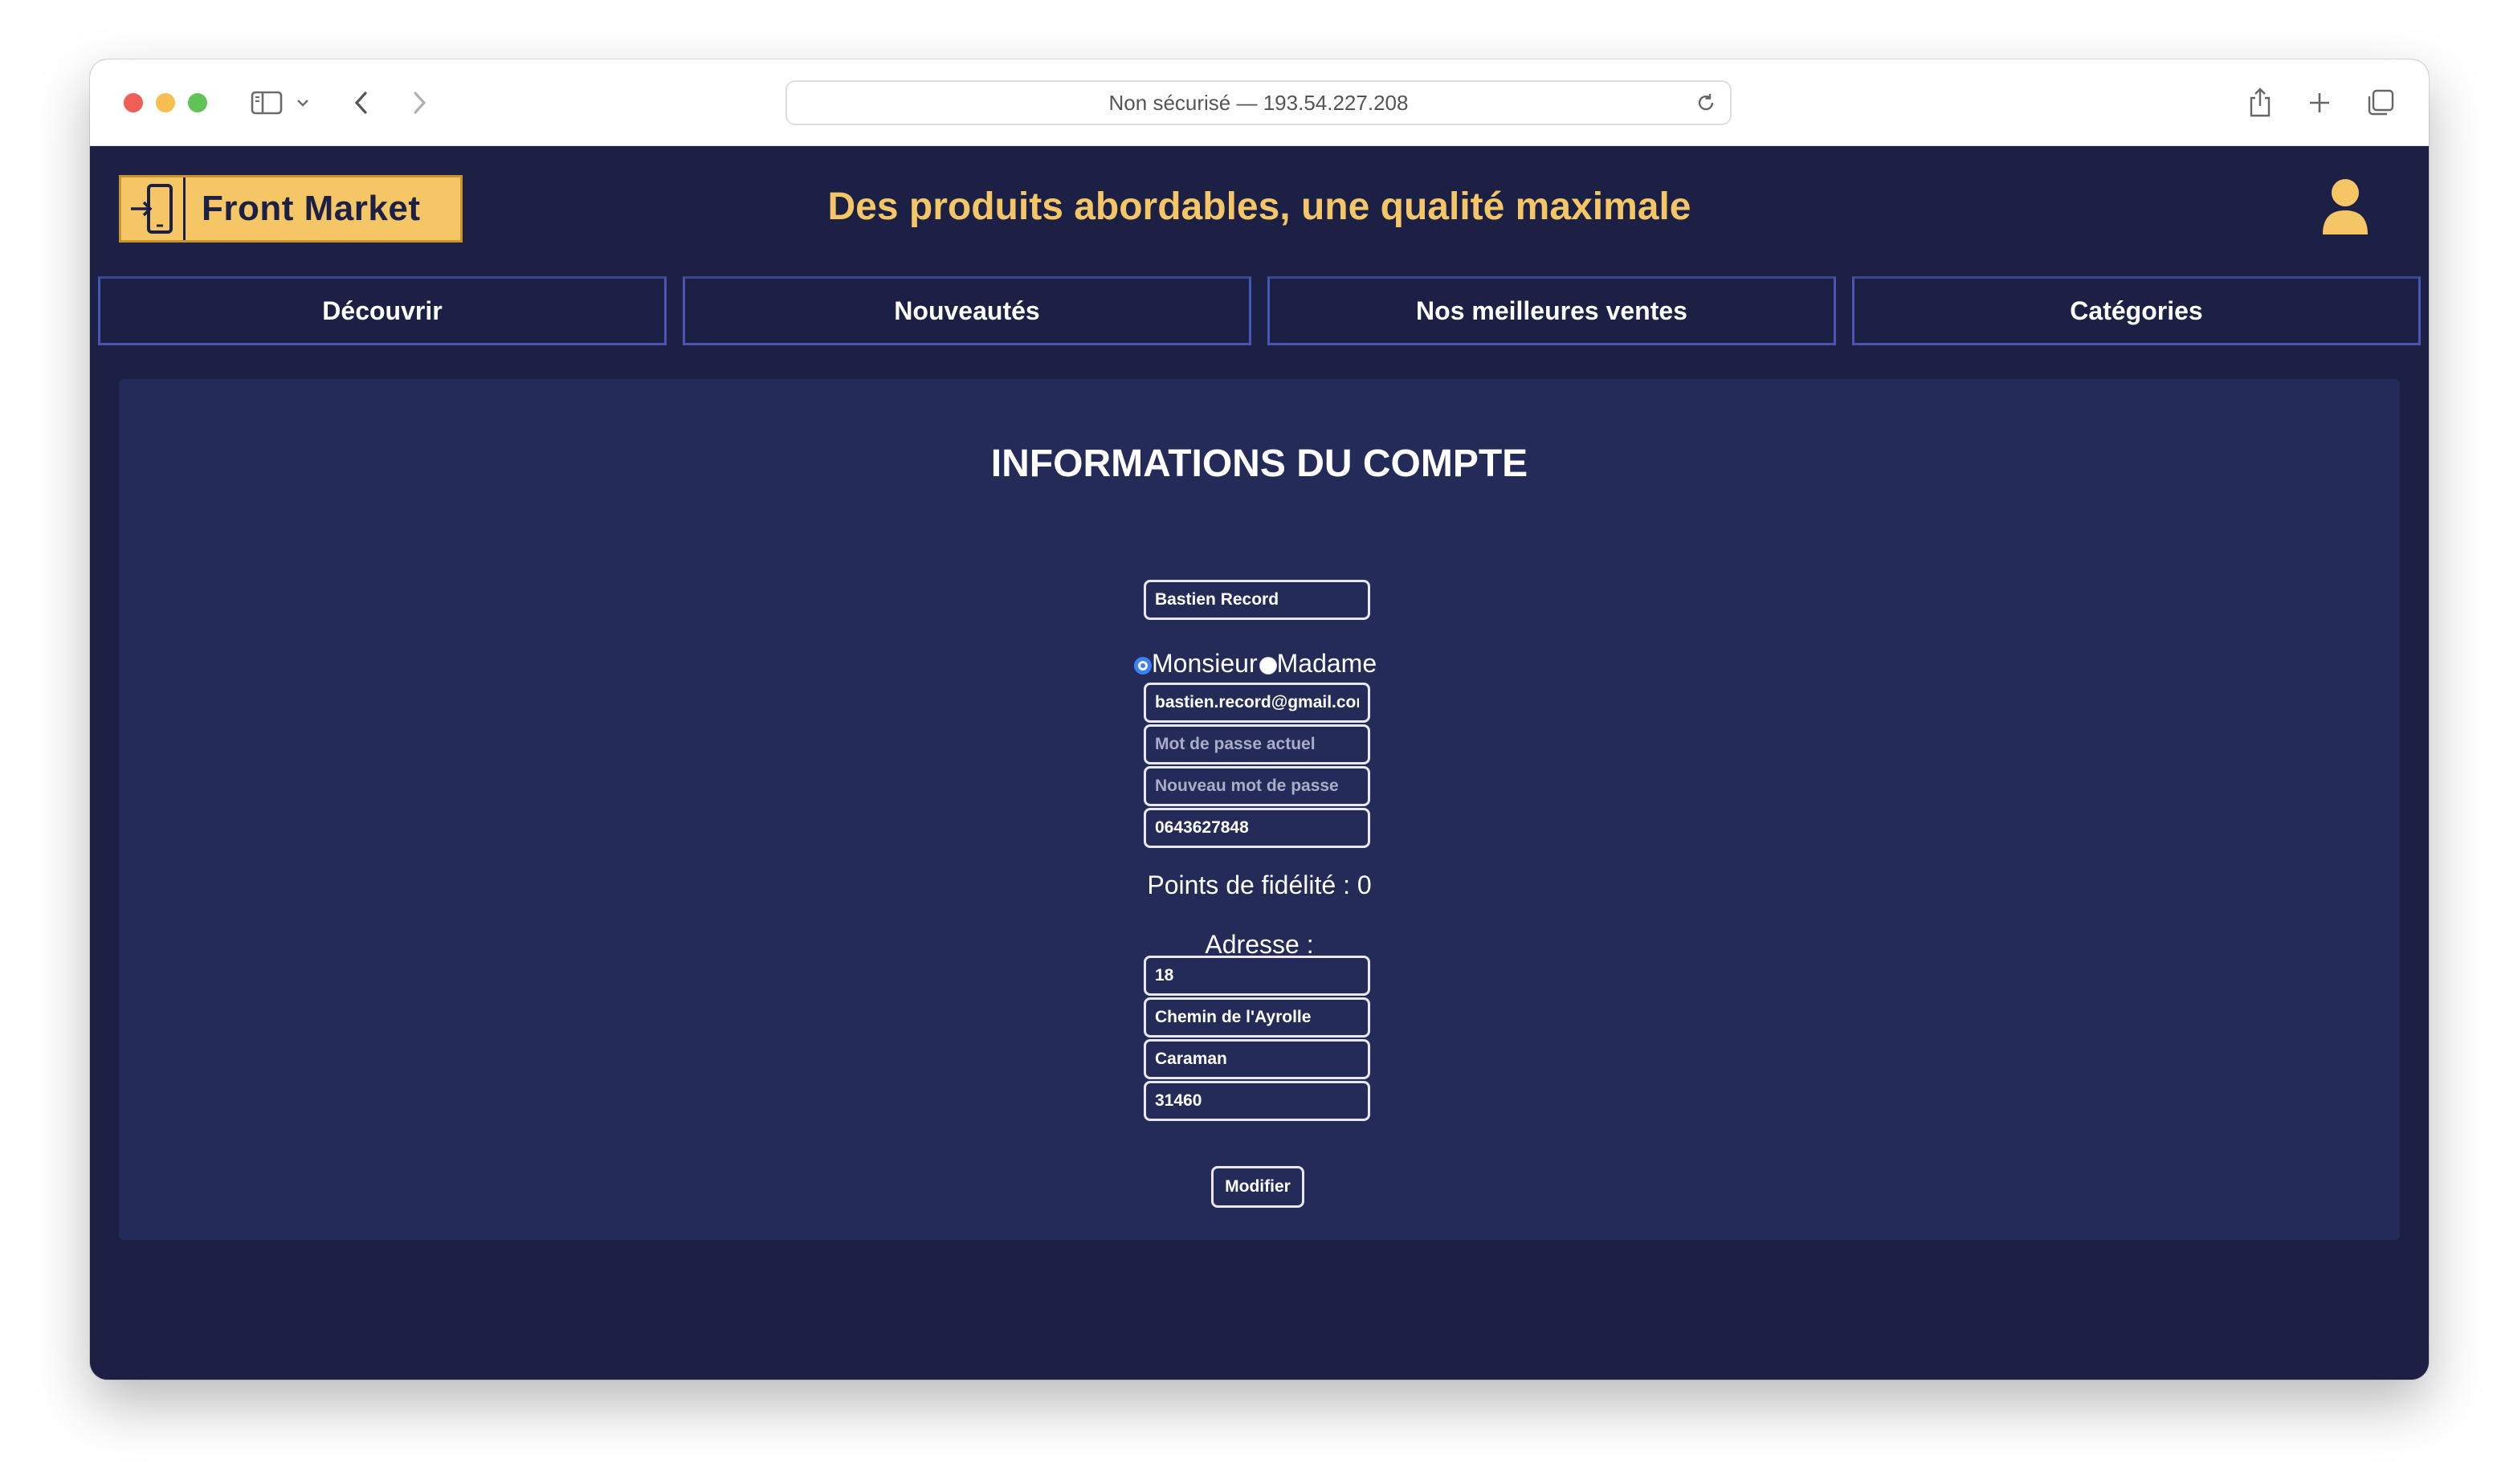 The width and height of the screenshot is (2493, 1484). Describe the element at coordinates (1259, 463) in the screenshot. I see `page-title: INFORMATIONS DU COMPTE` at that location.